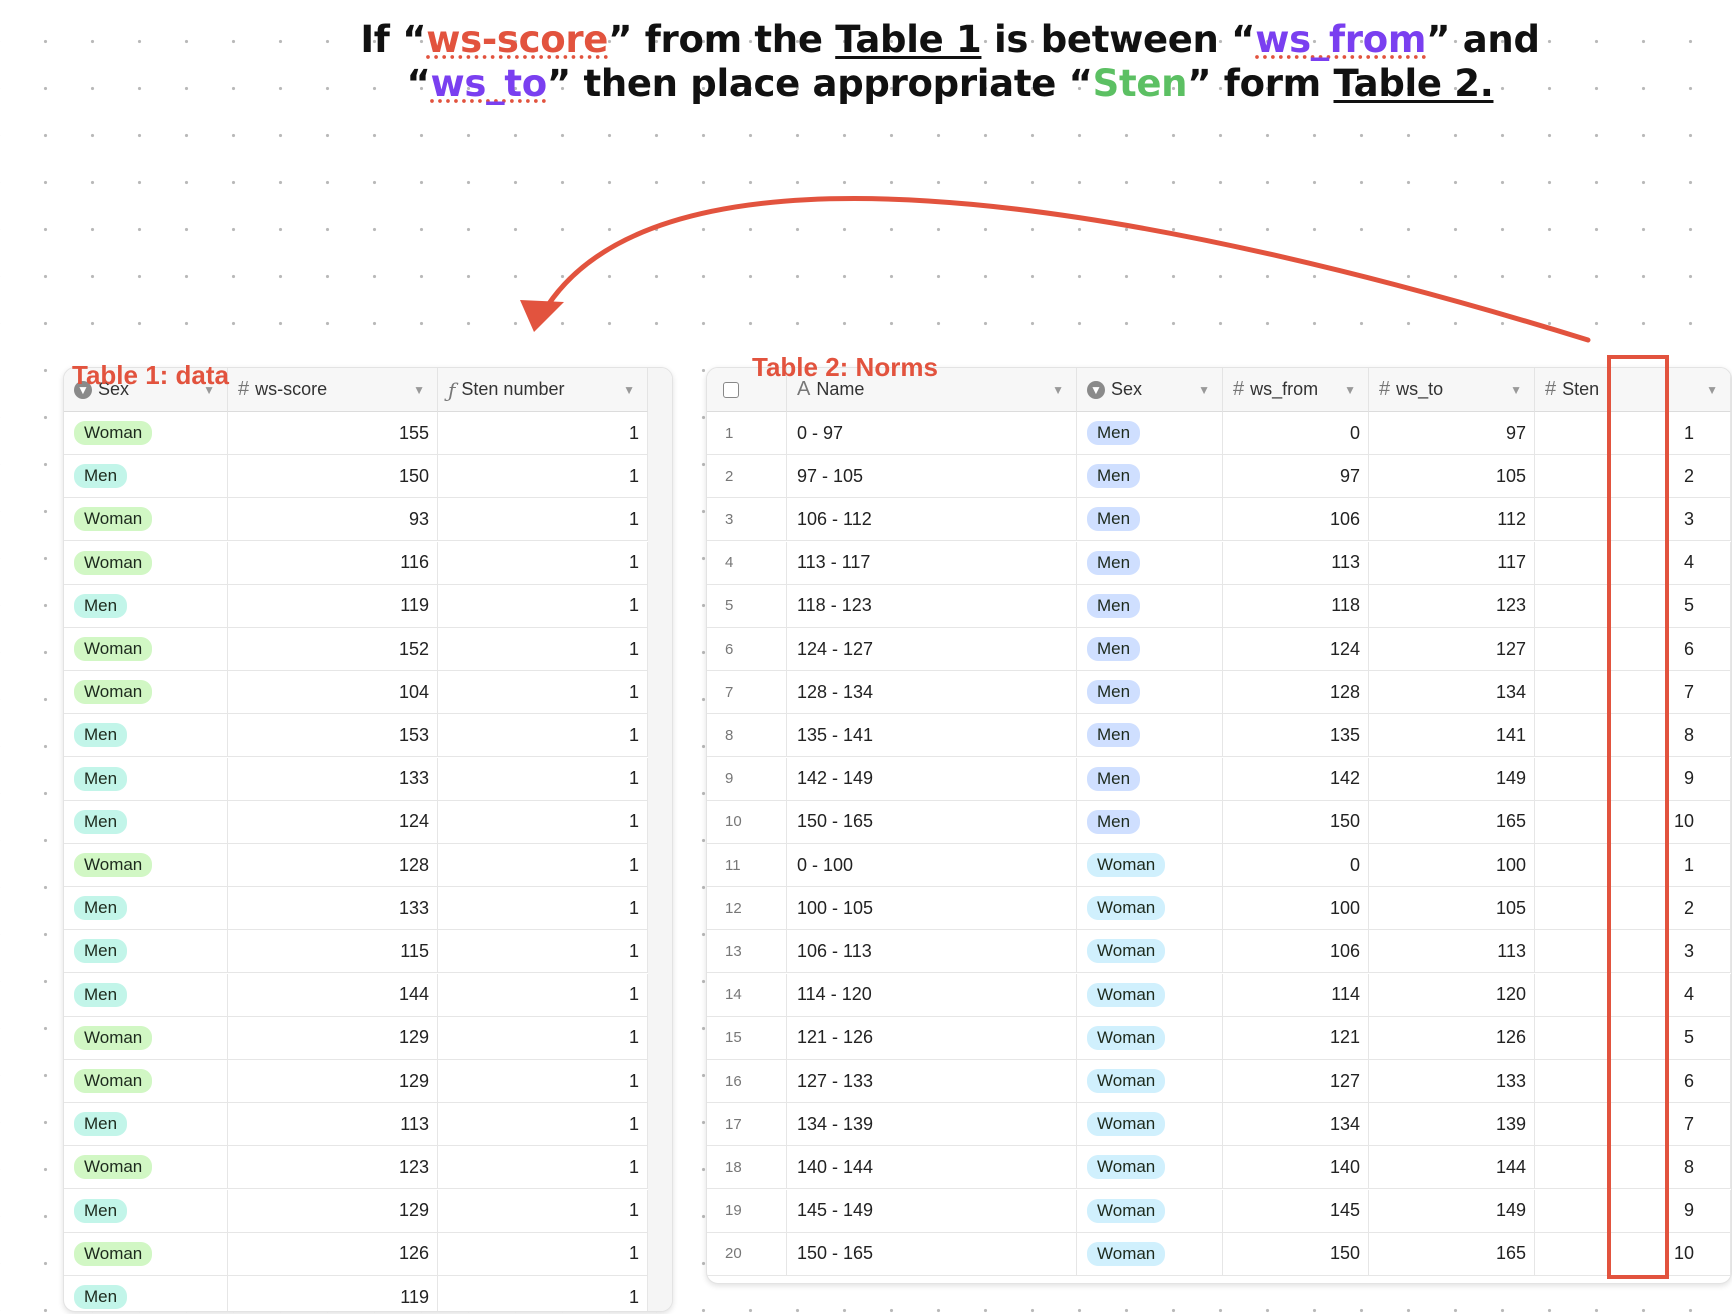 This screenshot has width=1732, height=1314. Describe the element at coordinates (333, 692) in the screenshot. I see `cell-ws_score: 104` at that location.